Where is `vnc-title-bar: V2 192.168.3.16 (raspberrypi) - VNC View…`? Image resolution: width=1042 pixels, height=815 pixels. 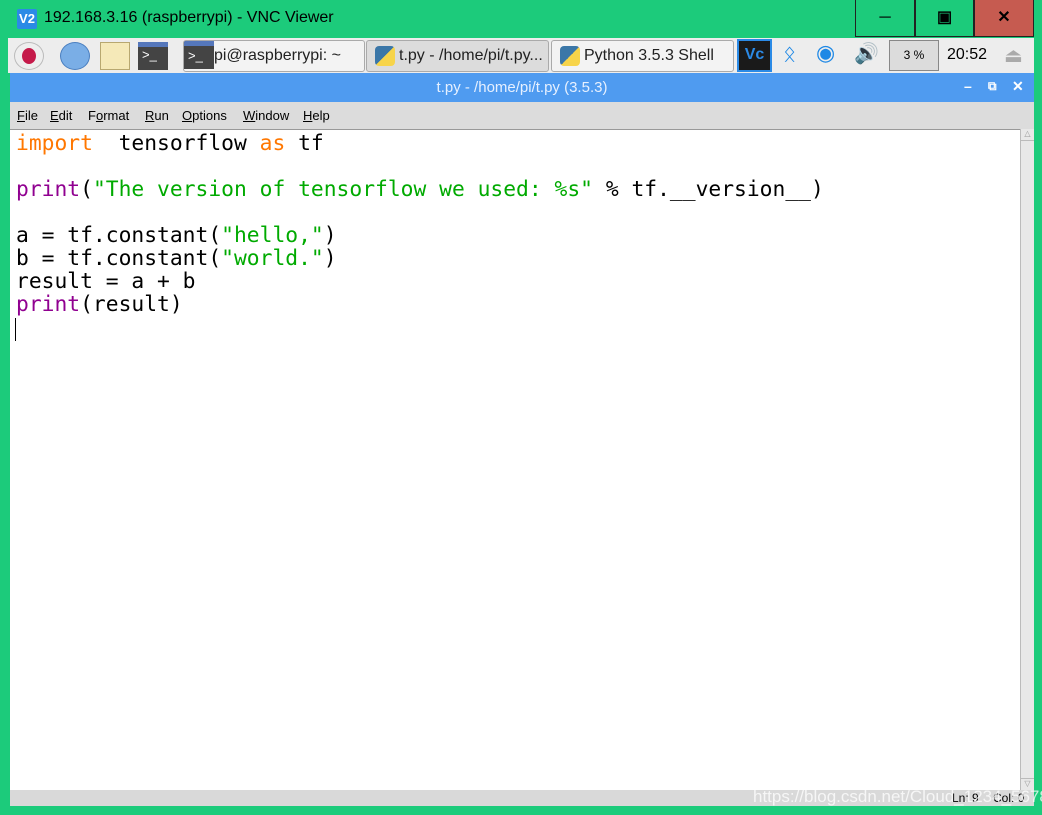
vnc-title-bar: V2 192.168.3.16 (raspberrypi) - VNC View… is located at coordinates (521, 19).